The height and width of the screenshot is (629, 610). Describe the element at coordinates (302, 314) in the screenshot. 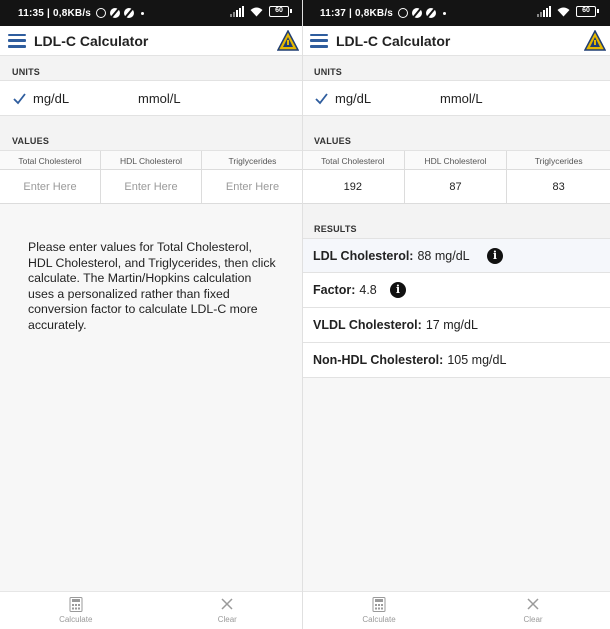

I see `screen-divider` at that location.